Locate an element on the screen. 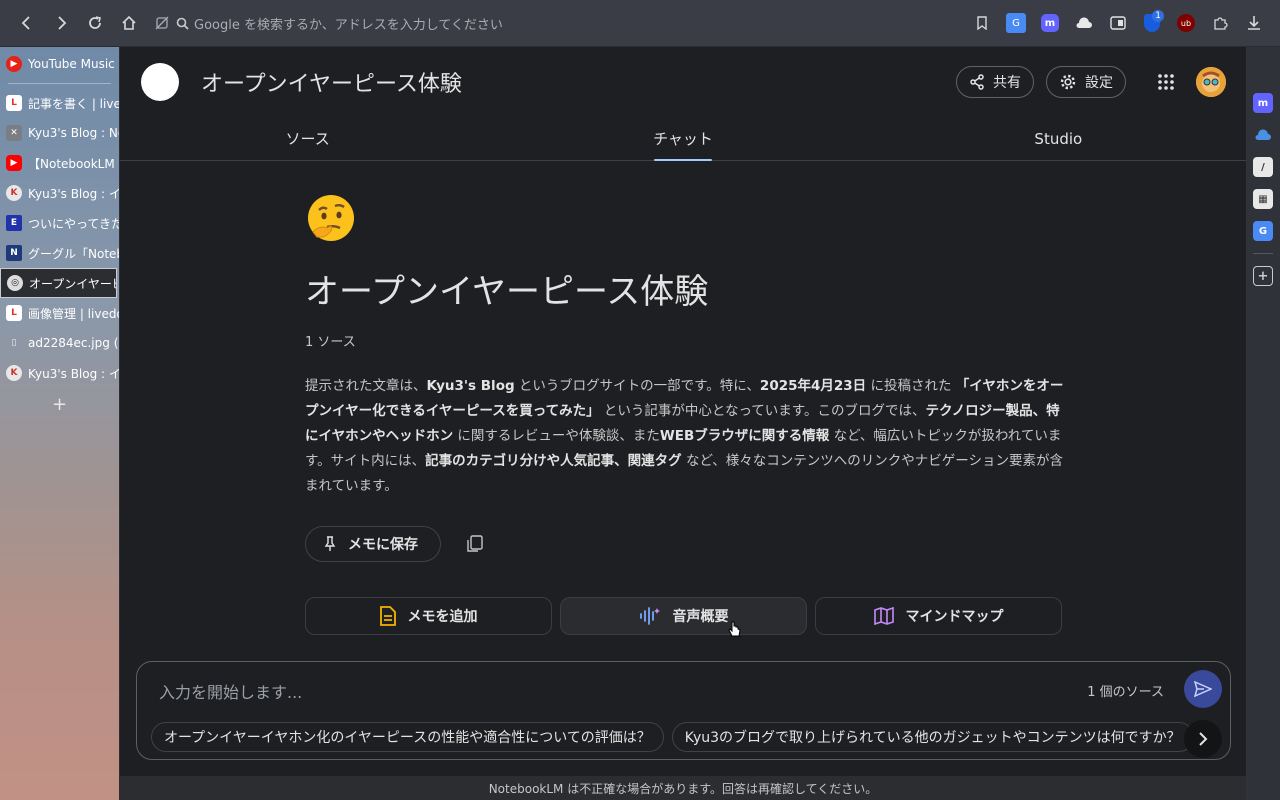 The image size is (1280, 800). memo-icon is located at coordinates (387, 616).